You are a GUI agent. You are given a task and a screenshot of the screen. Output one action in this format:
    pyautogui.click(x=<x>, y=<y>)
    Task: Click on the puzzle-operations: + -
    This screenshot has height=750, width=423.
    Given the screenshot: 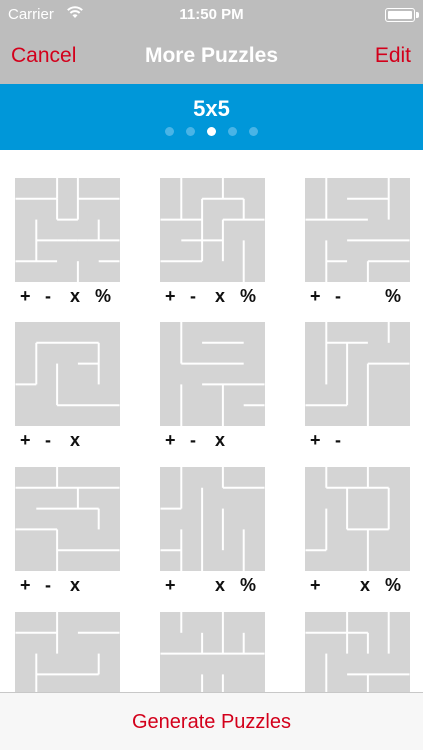 What is the action you would take?
    pyautogui.click(x=360, y=441)
    